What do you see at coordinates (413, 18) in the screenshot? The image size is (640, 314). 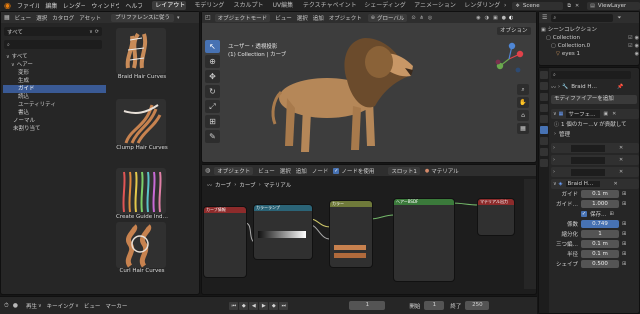 I see `pivot-icon: ⊙` at bounding box center [413, 18].